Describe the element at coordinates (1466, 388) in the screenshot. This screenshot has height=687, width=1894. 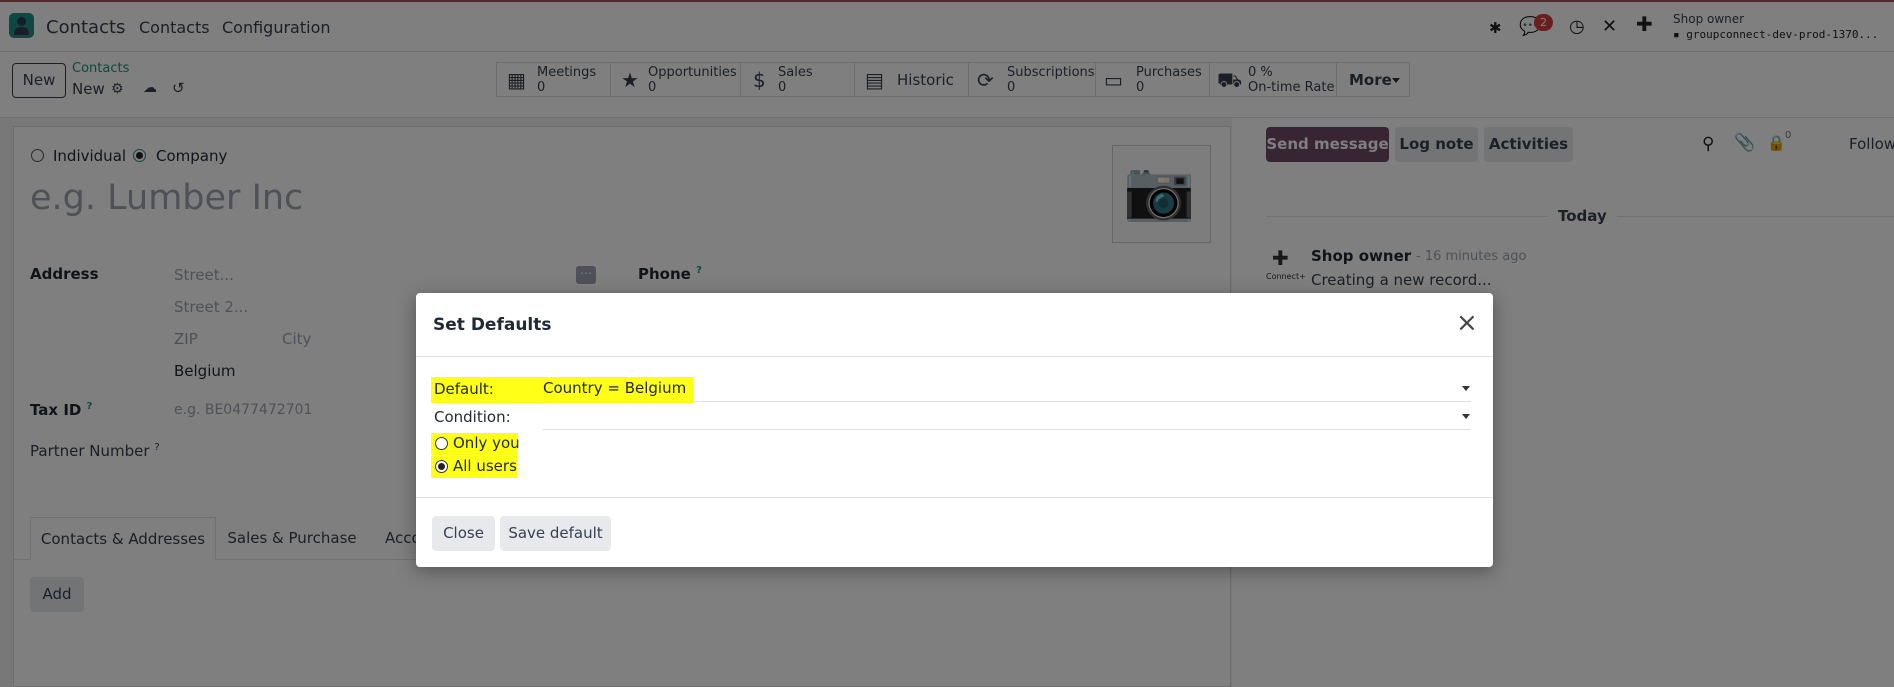
I see `default-dropdown-icon` at that location.